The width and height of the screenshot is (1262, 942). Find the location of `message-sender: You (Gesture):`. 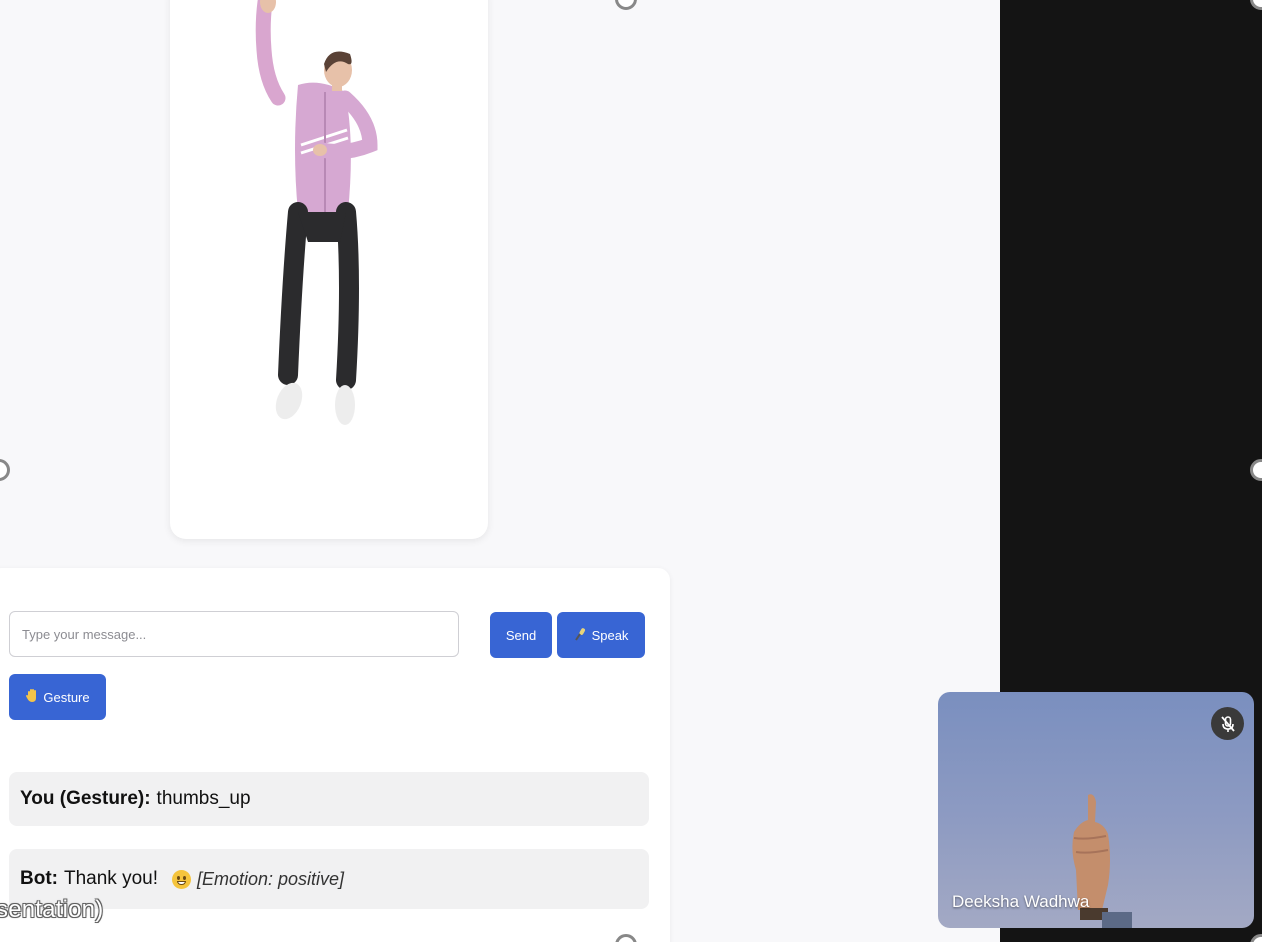

message-sender: You (Gesture): is located at coordinates (85, 798).